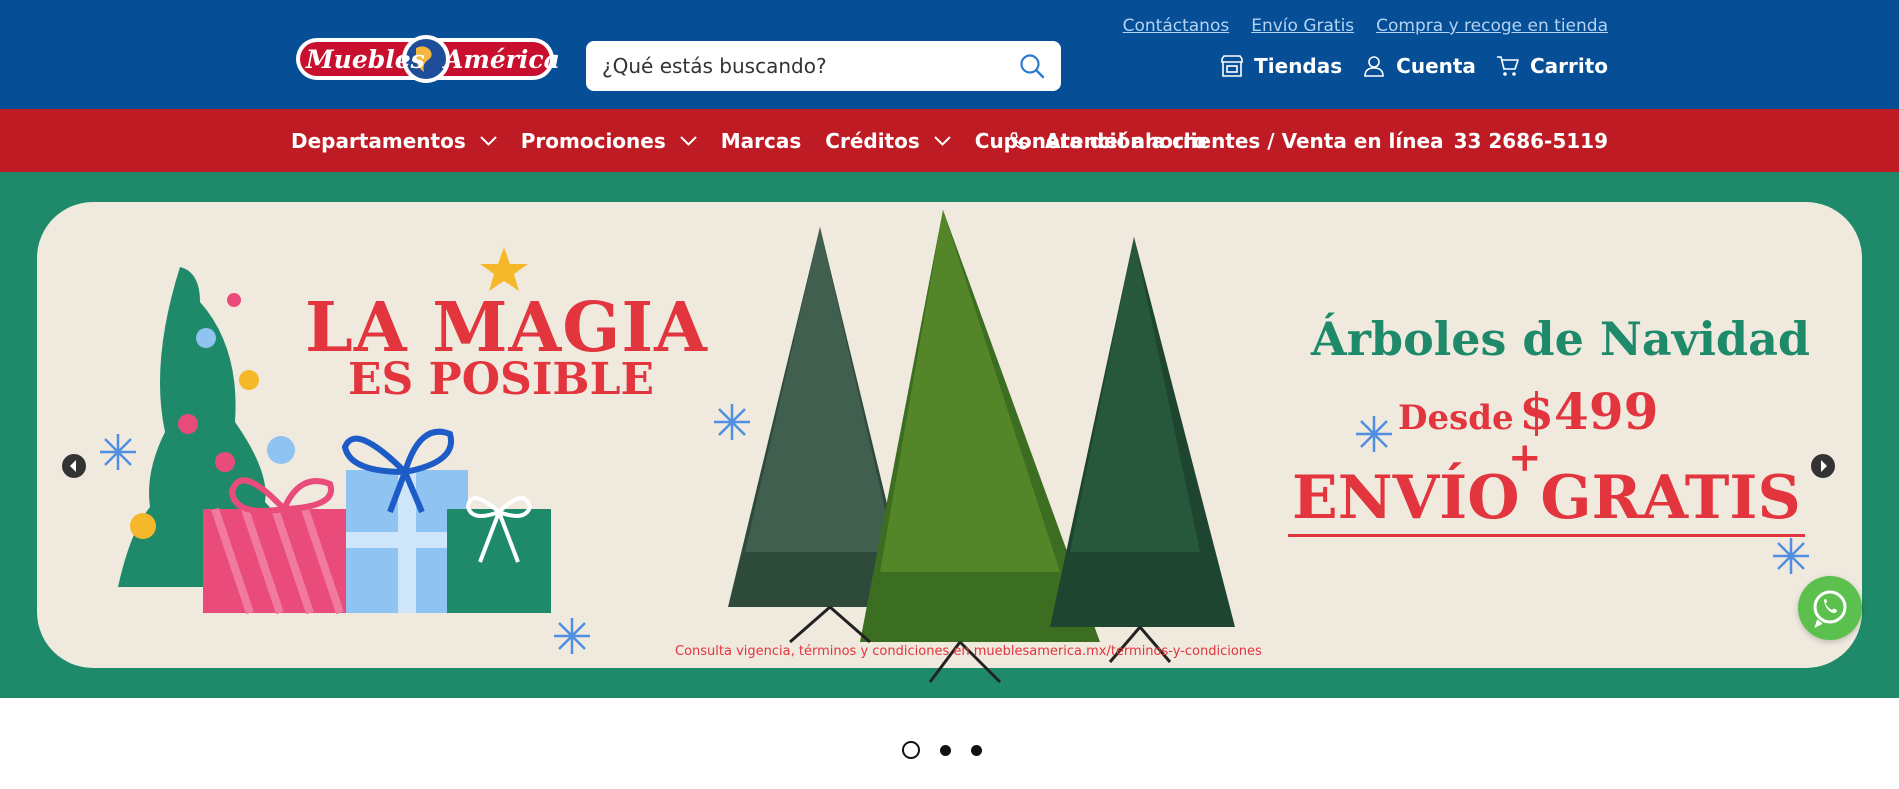  Describe the element at coordinates (1546, 499) in the screenshot. I see `banner-free-shipping: ENVÍO GRATIS` at that location.